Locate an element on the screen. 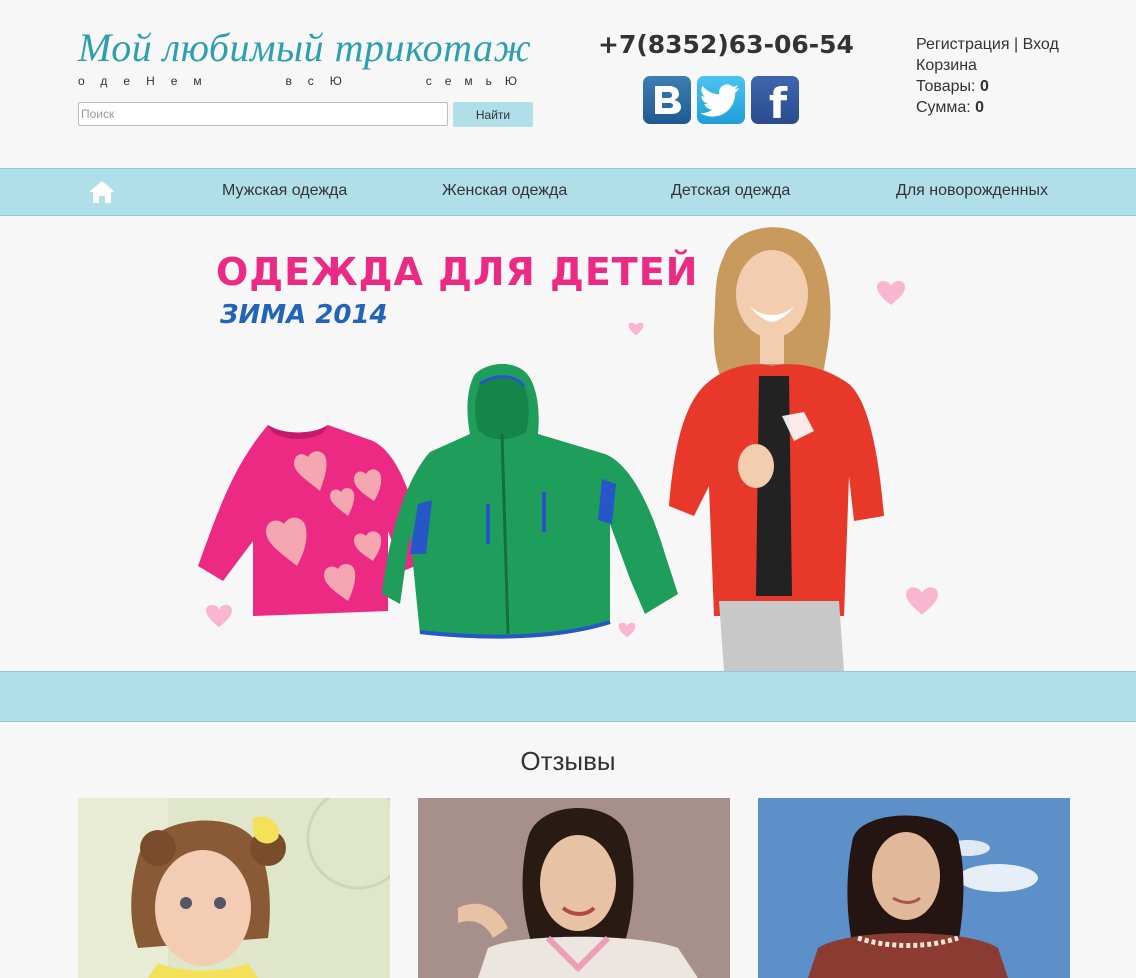  register-link: Регистрация is located at coordinates (963, 44).